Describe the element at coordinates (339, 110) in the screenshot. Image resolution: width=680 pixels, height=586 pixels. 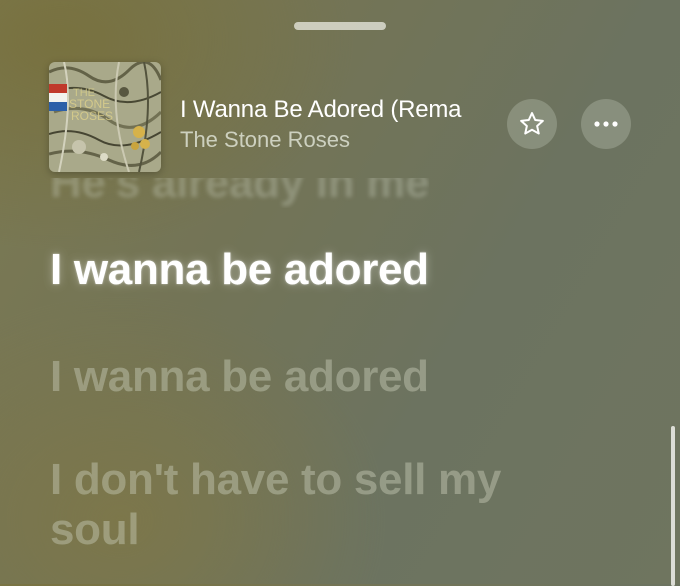
I see `track-title: I Wanna Be Adored (Rema` at that location.